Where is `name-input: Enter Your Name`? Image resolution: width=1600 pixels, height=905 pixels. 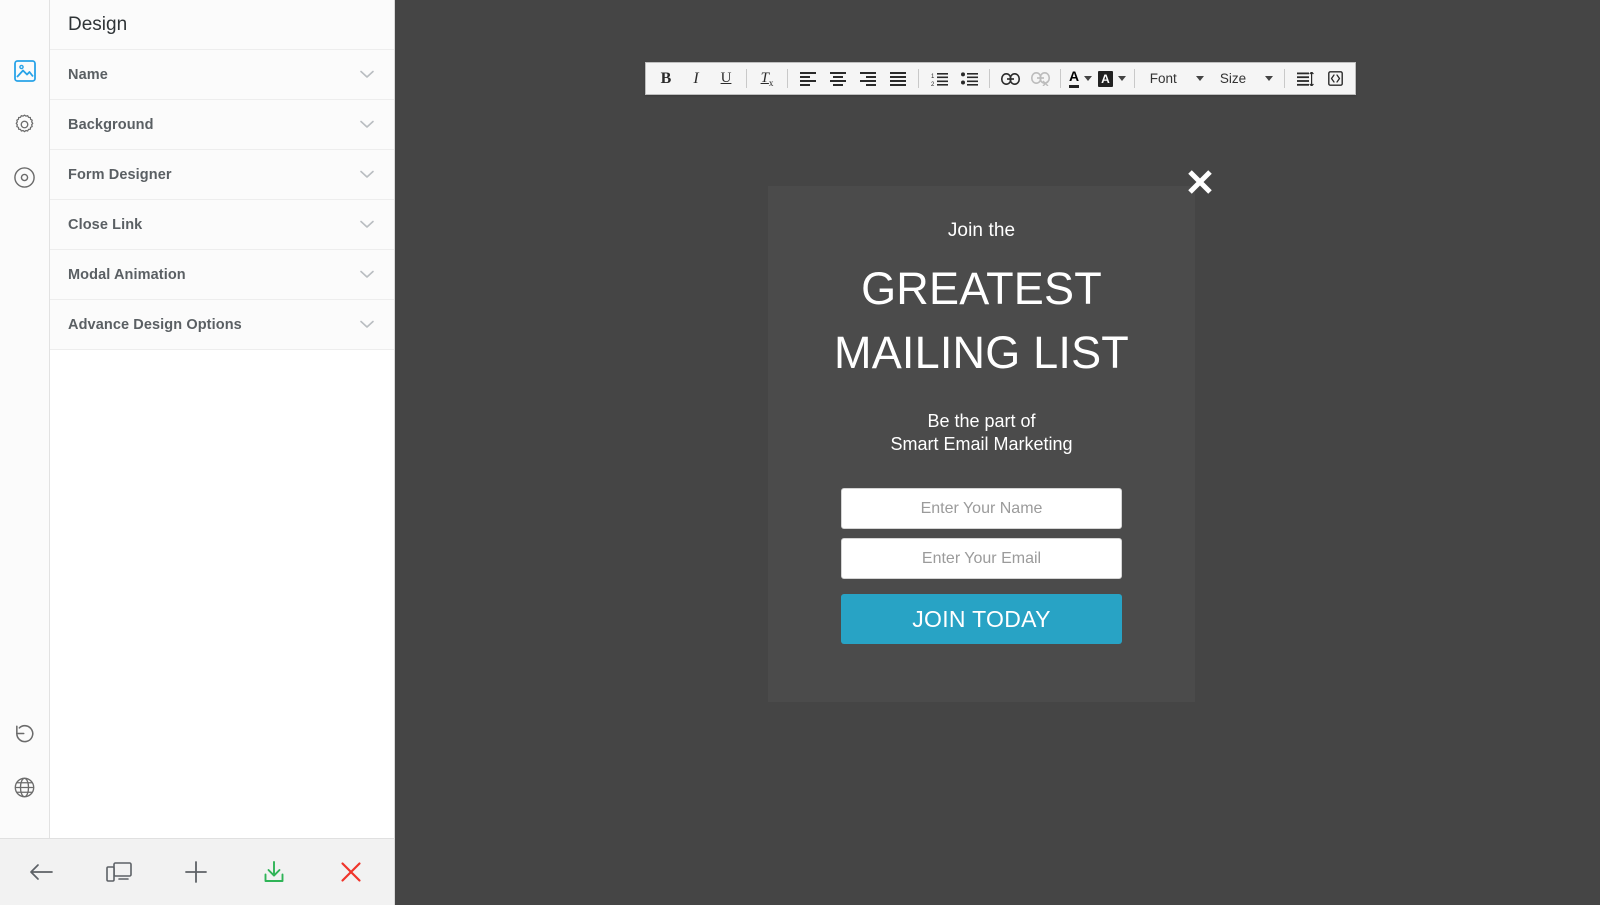
name-input: Enter Your Name is located at coordinates (981, 508).